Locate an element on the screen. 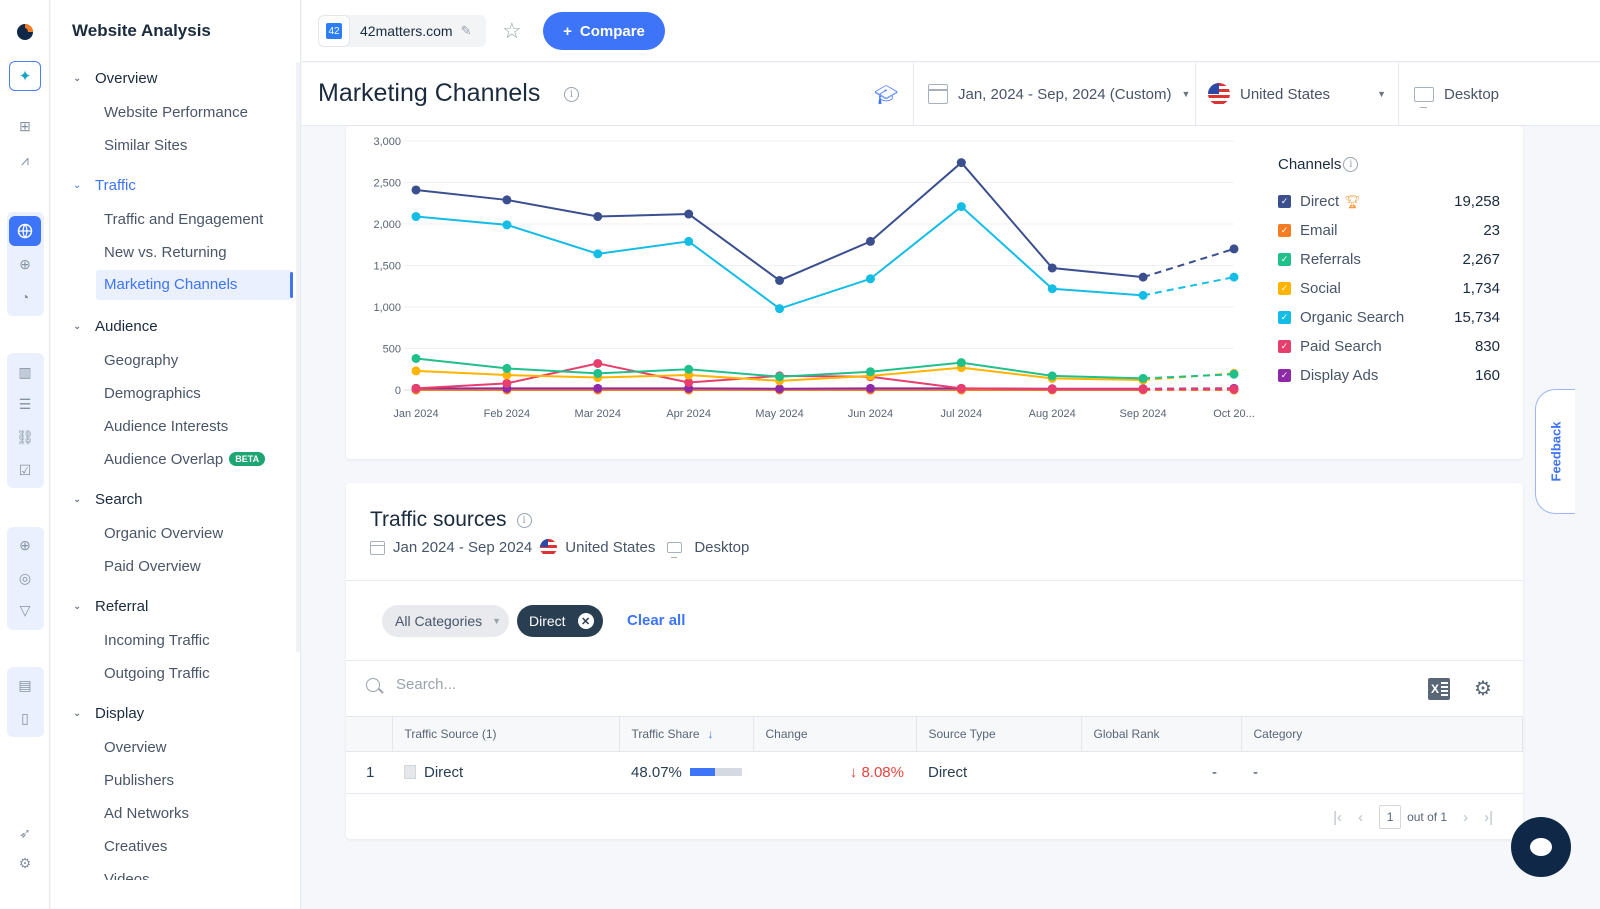  page-input: 1 is located at coordinates (1390, 817).